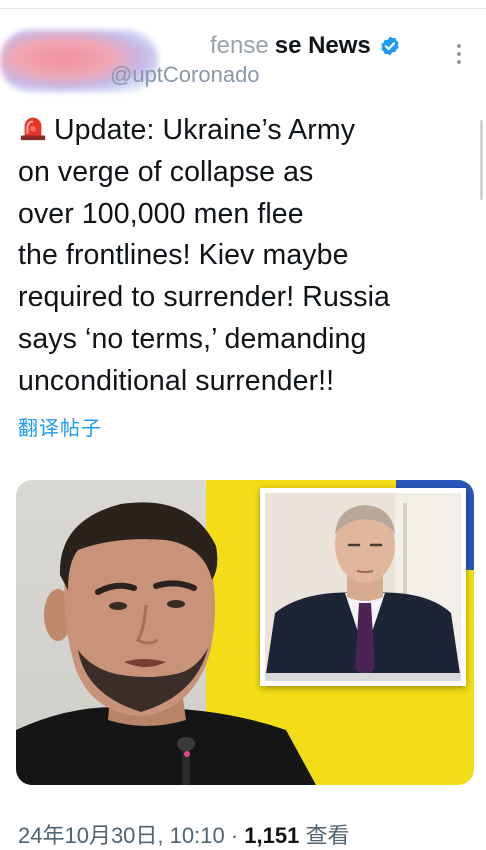 This screenshot has width=486, height=850. Describe the element at coordinates (459, 57) in the screenshot. I see `more-options-icon` at that location.